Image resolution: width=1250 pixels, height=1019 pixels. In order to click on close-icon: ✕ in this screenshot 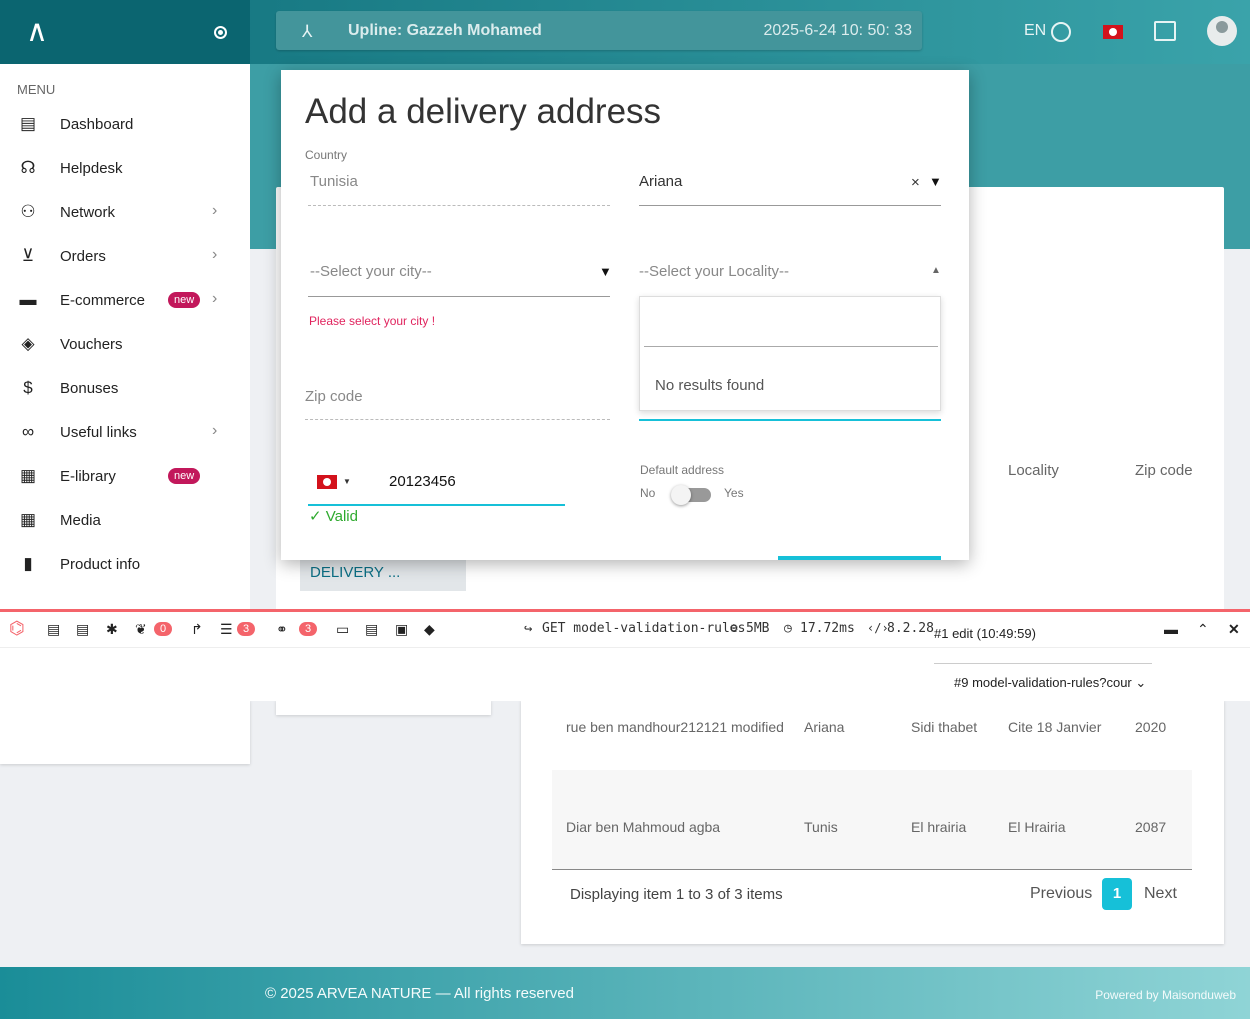, I will do `click(1234, 629)`.